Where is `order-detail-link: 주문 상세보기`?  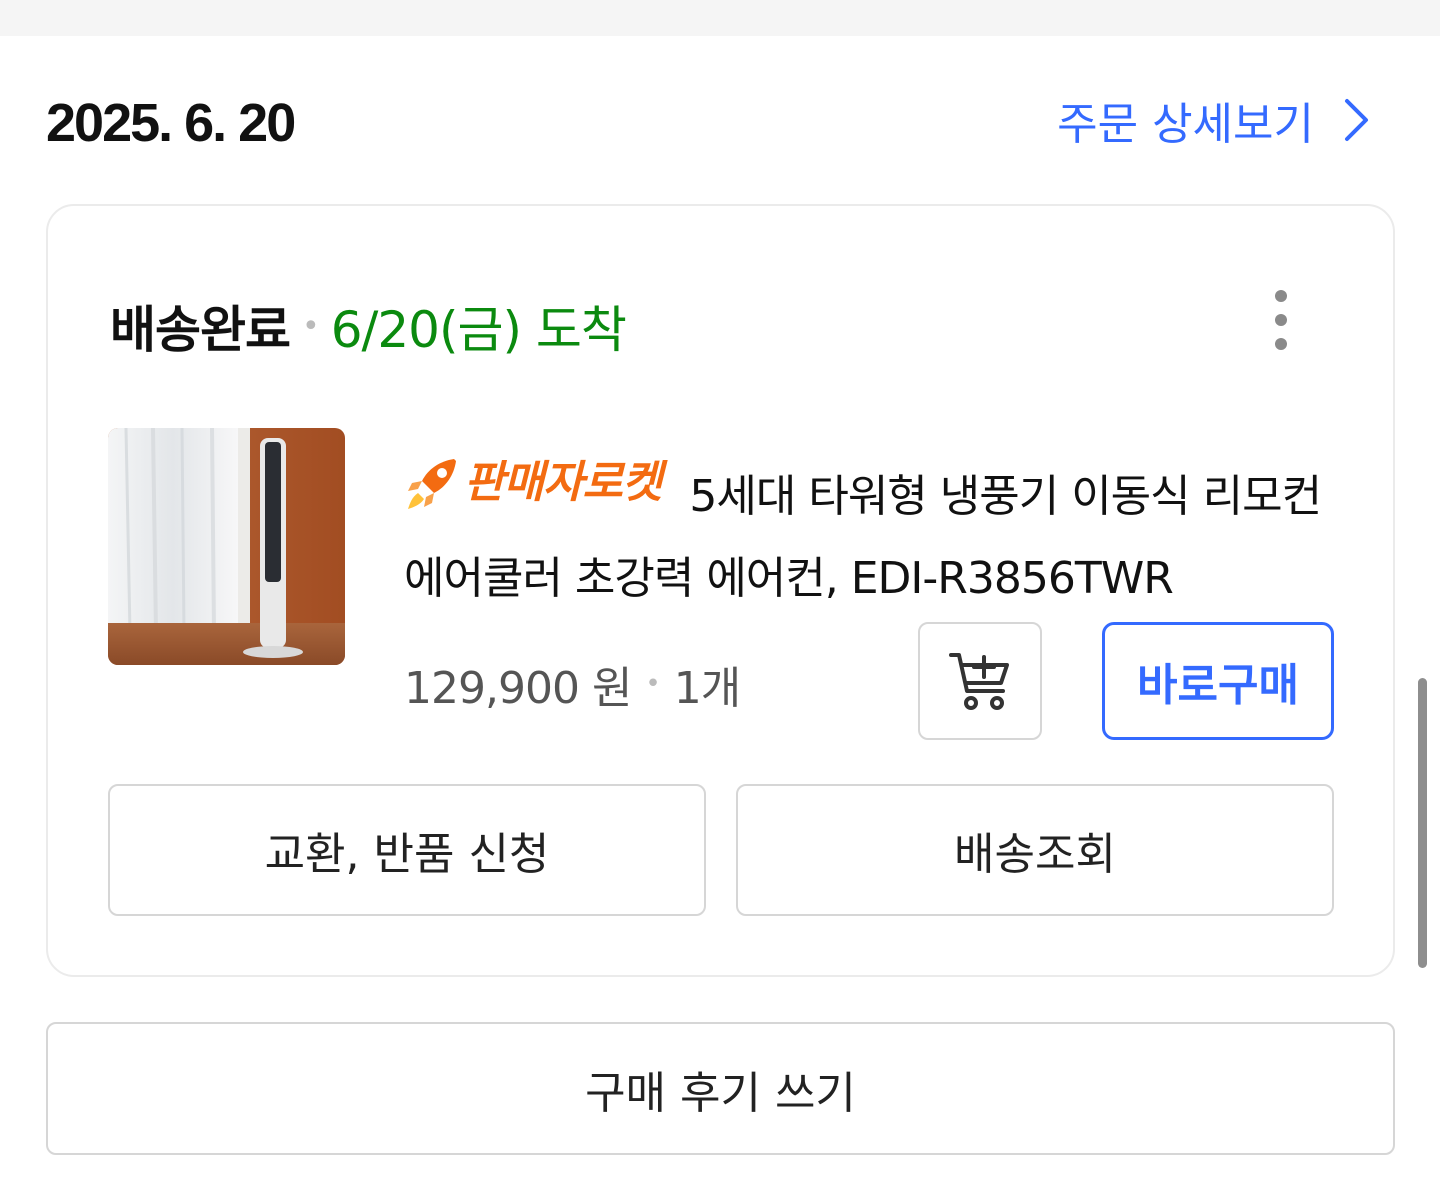 order-detail-link: 주문 상세보기 is located at coordinates (1213, 120).